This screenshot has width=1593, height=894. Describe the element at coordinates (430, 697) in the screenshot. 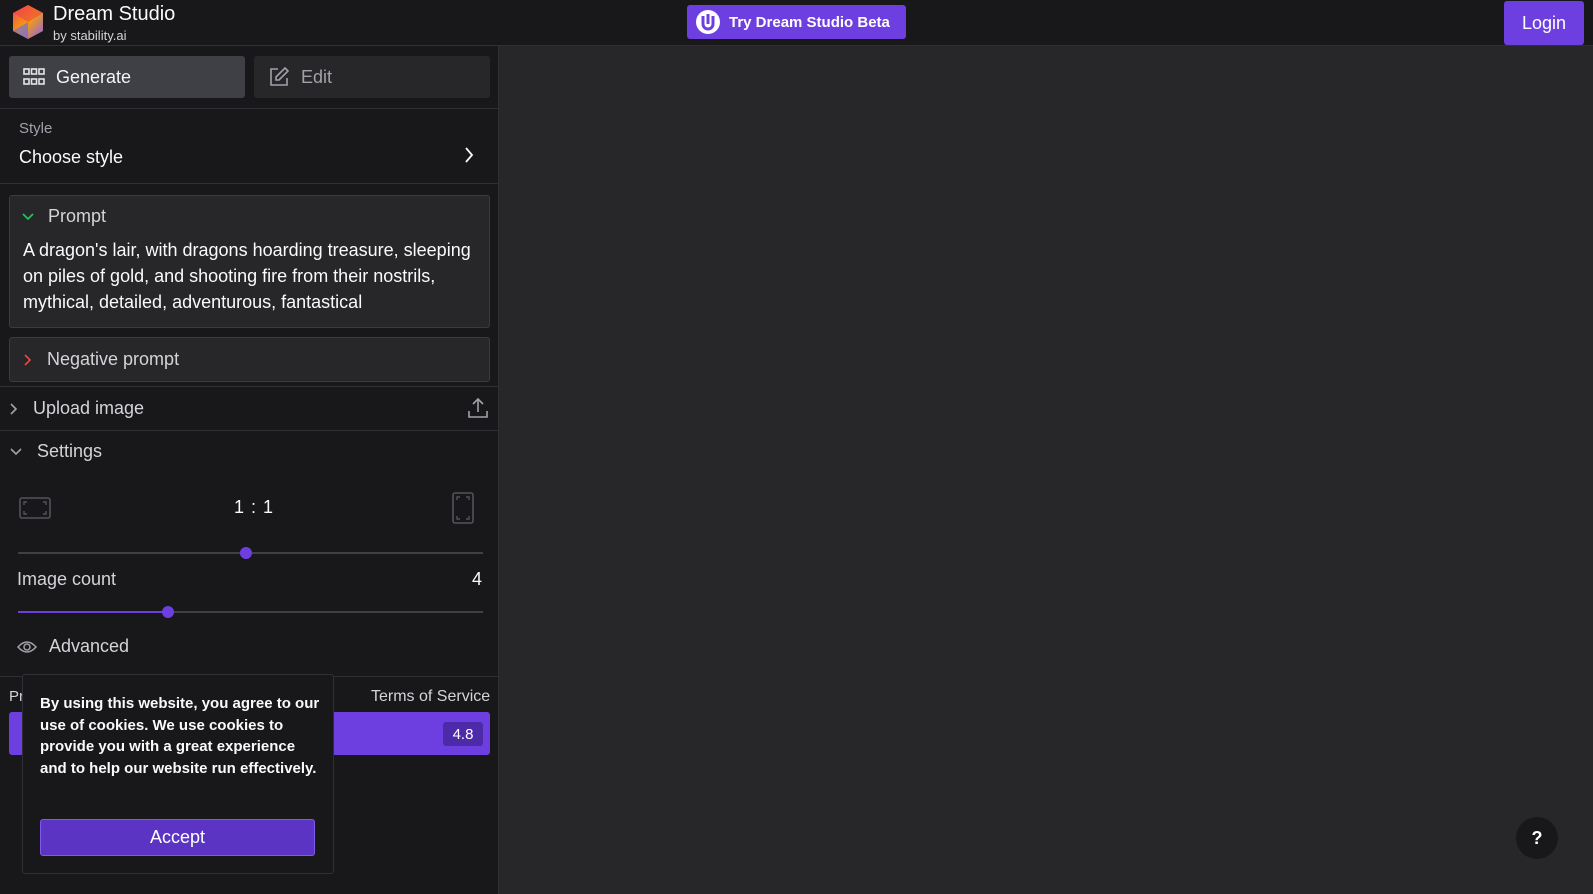

I see `terms-of-service-link: Terms of Service` at that location.